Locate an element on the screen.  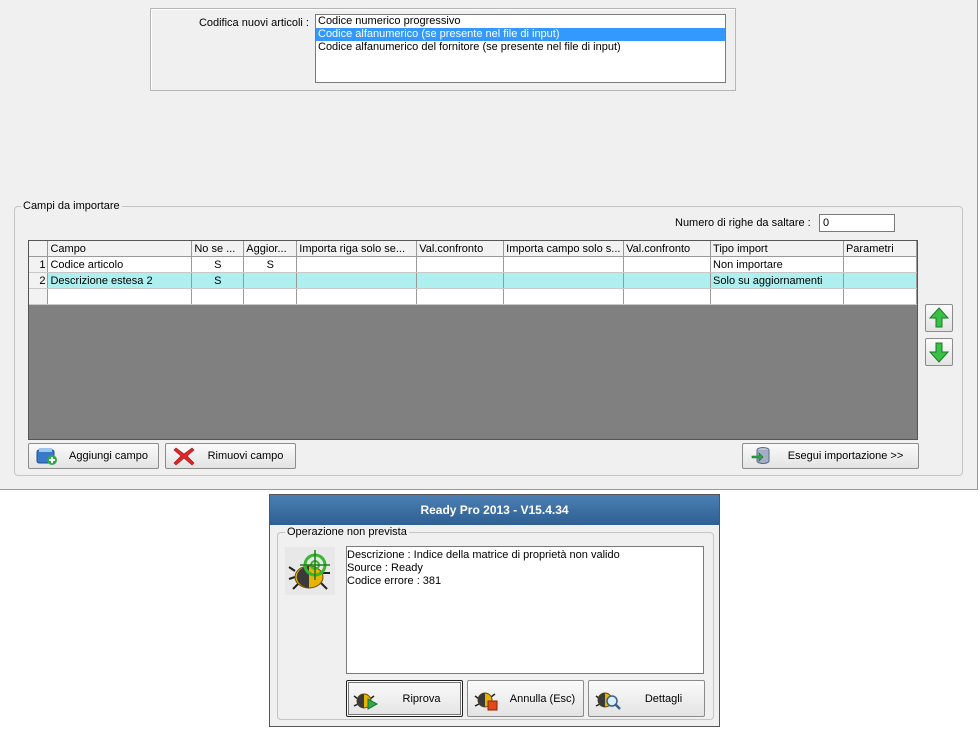
add-field-button: Aggiungi campo is located at coordinates (93, 456).